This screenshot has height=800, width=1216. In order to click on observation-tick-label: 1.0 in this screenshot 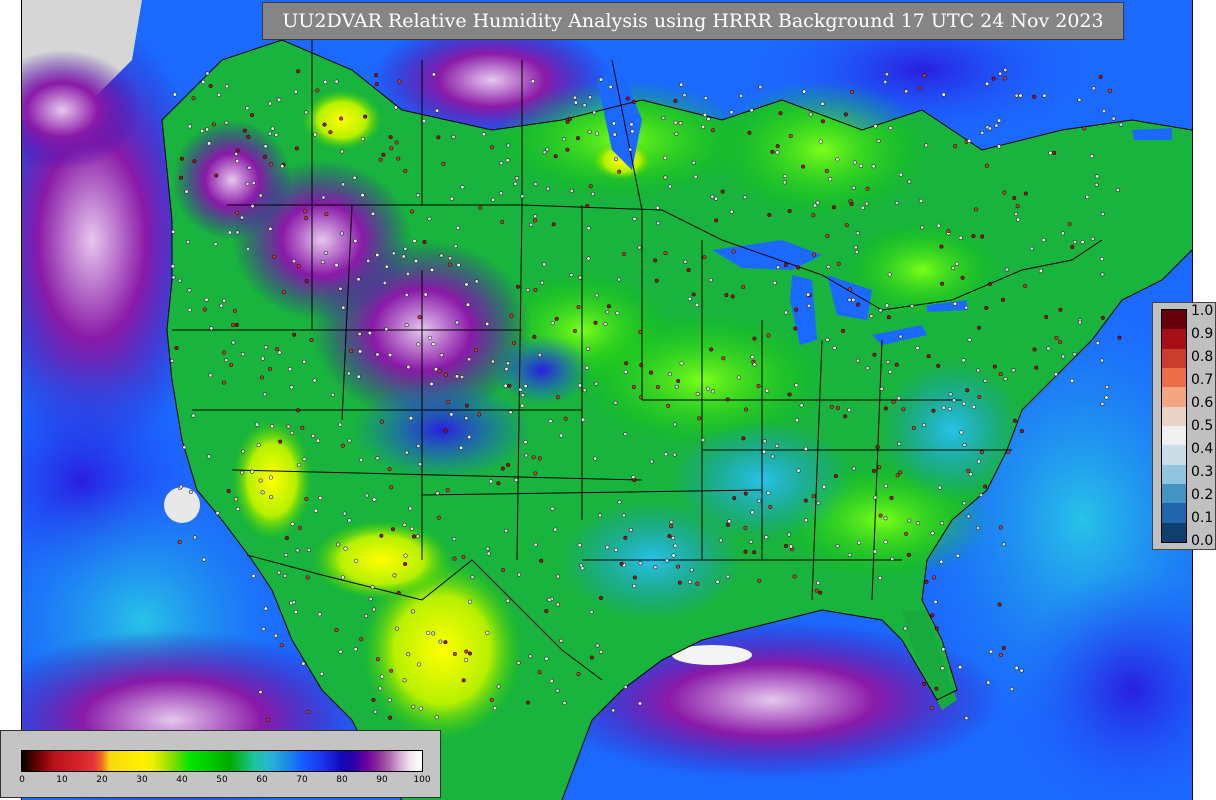, I will do `click(1202, 311)`.